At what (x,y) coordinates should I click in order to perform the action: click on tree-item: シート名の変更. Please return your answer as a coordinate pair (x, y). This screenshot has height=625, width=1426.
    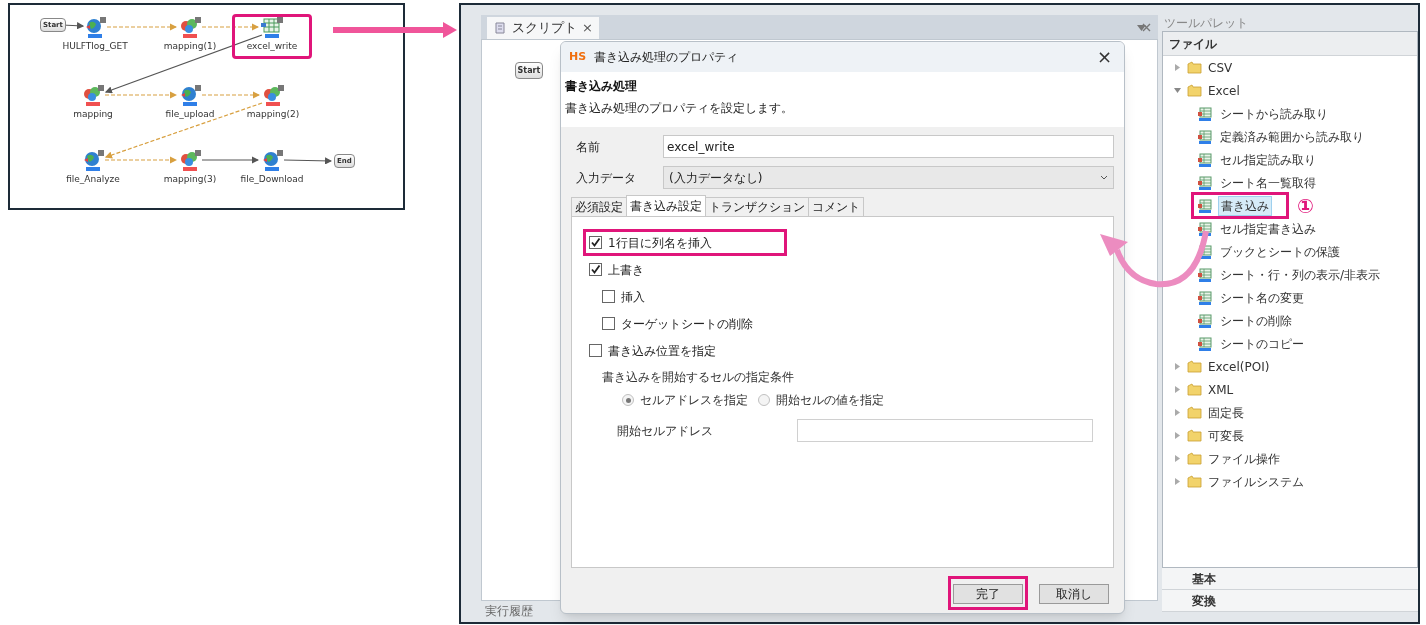
    Looking at the image, I should click on (1262, 297).